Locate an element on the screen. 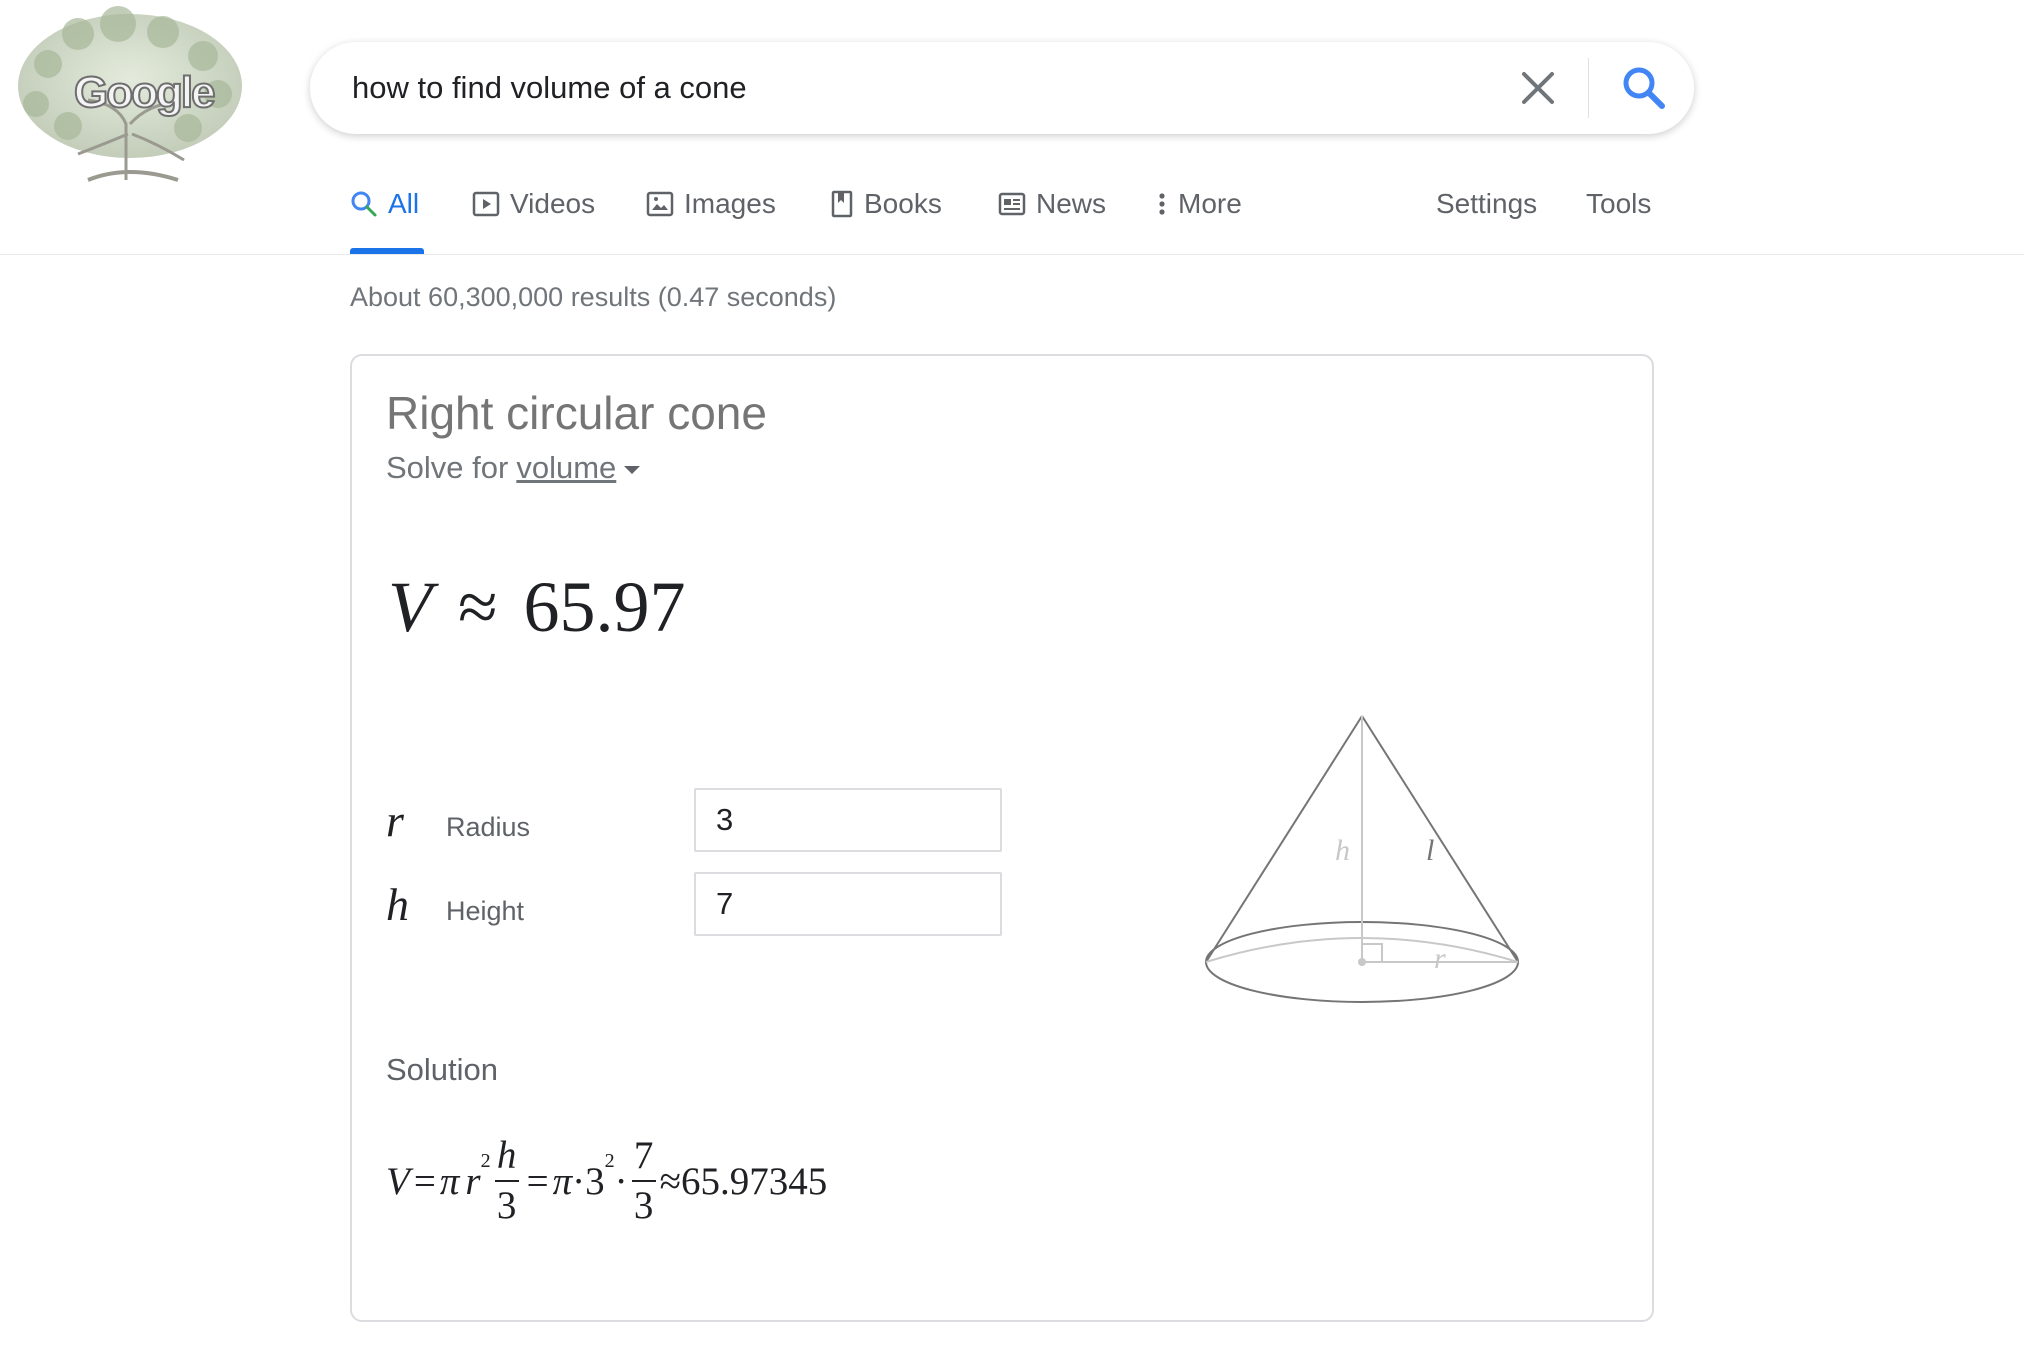  tools-link: Tools is located at coordinates (1618, 204).